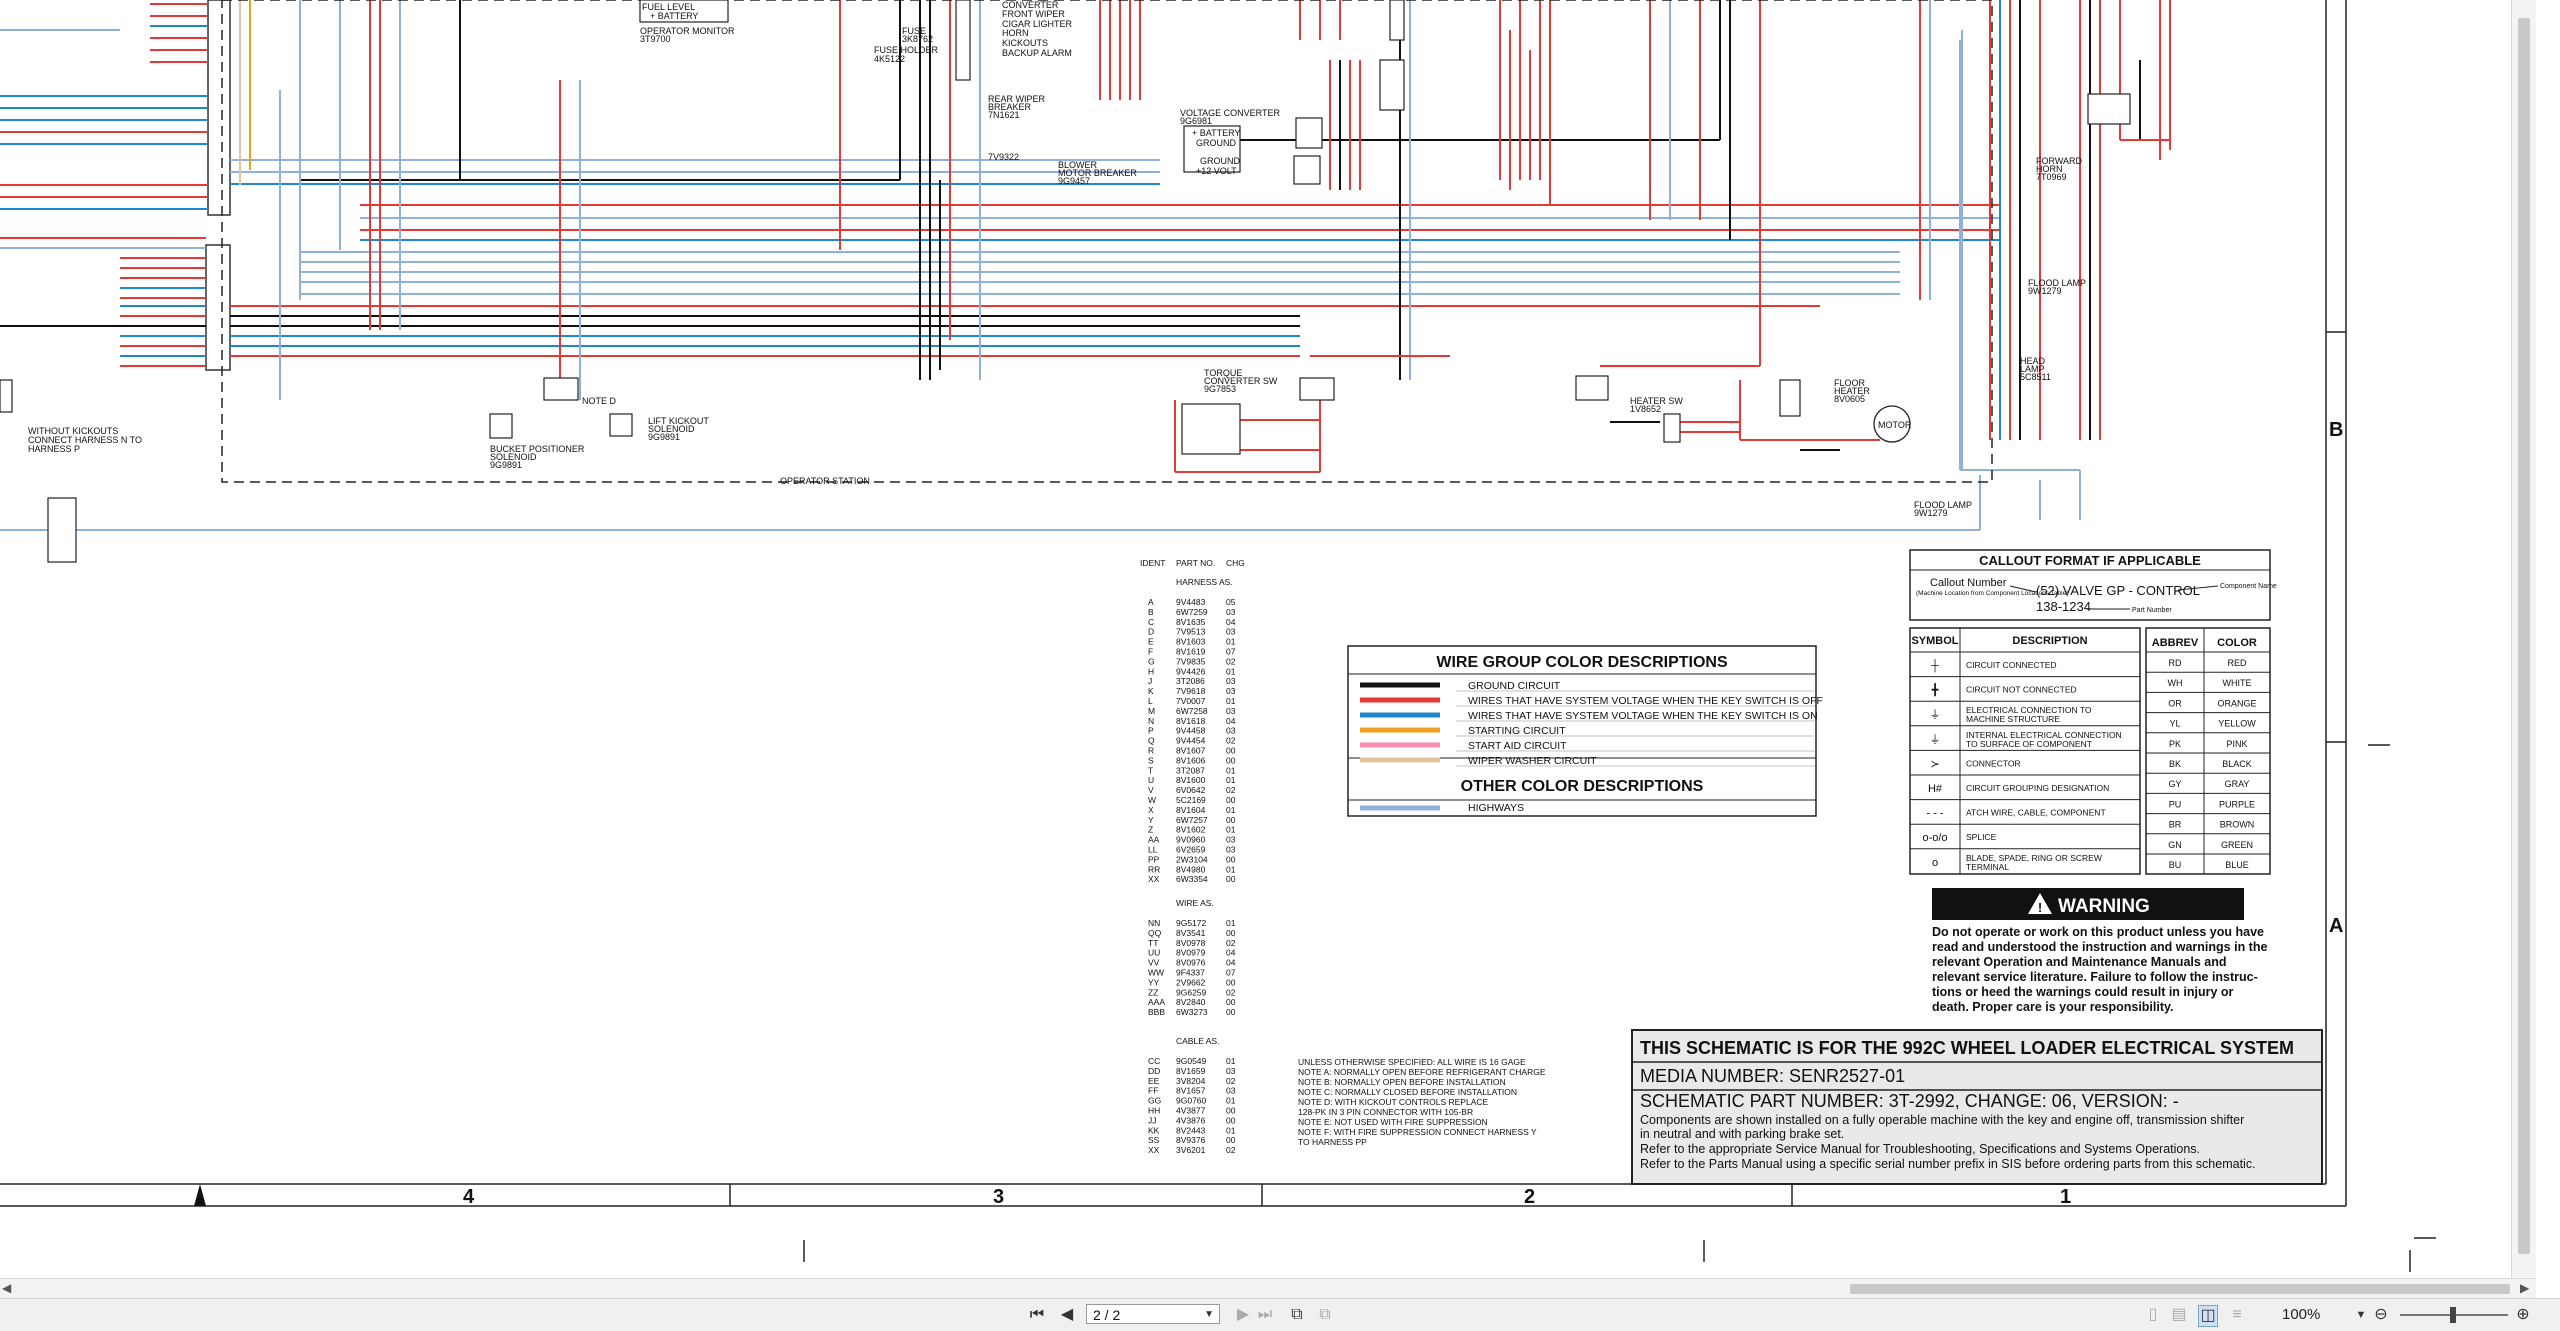  I want to click on scroll-right-icon: ▶, so click(2524, 1288).